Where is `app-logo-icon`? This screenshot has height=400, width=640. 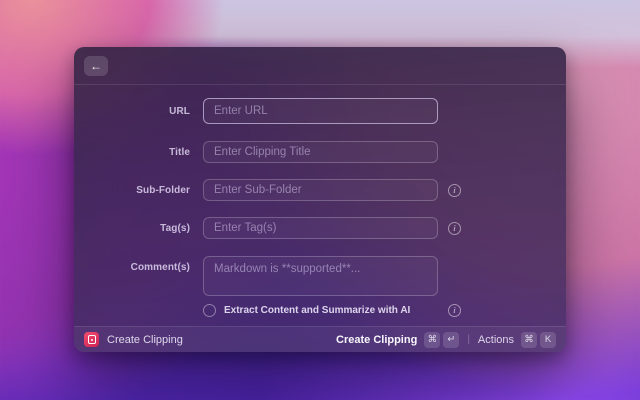
app-logo-icon is located at coordinates (91, 339).